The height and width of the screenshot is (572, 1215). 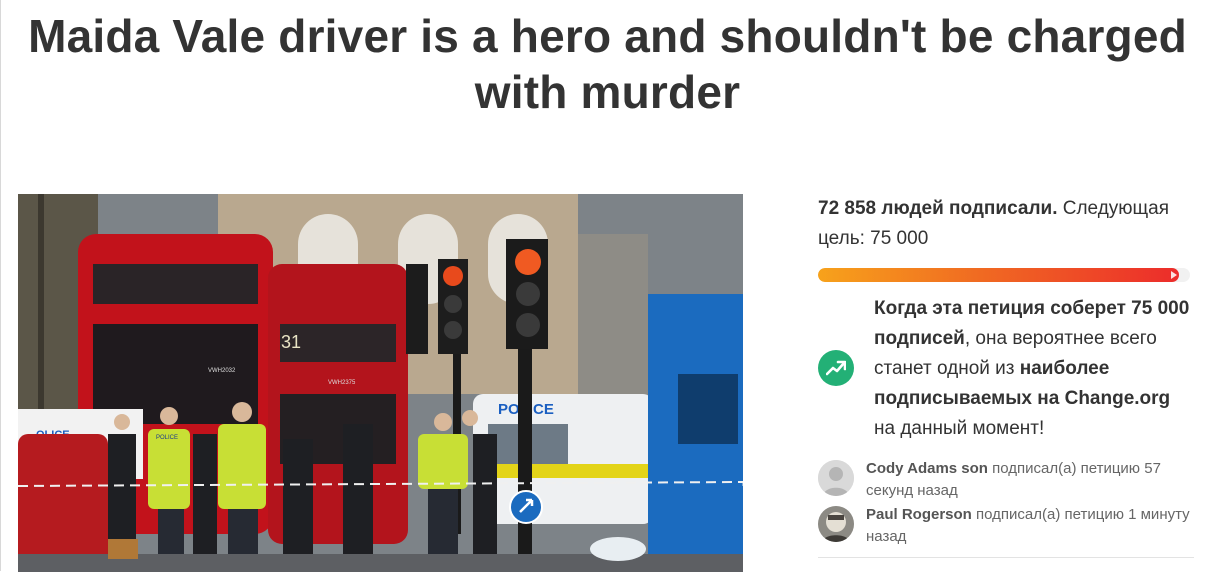 I want to click on progress-tip-icon, so click(x=1173, y=275).